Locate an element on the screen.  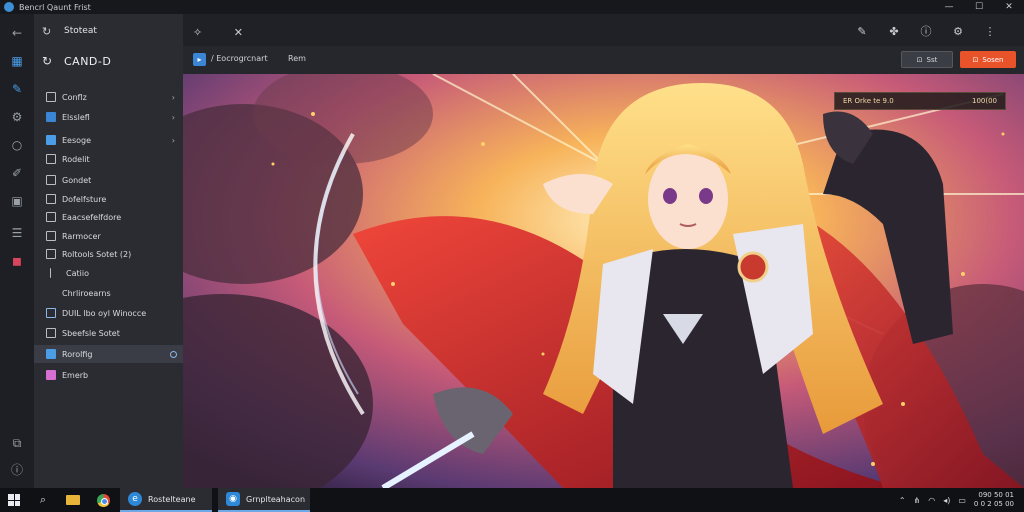
breadcrumb-item: Rem is located at coordinates (297, 58).